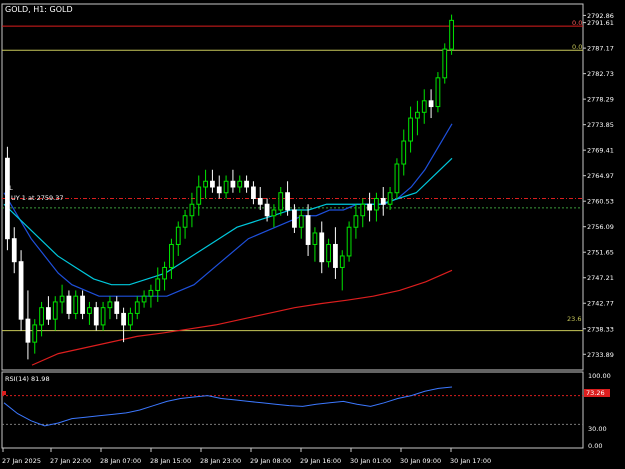 This screenshot has height=469, width=625. Describe the element at coordinates (9, 188) in the screenshot. I see `sl-label: SL` at that location.